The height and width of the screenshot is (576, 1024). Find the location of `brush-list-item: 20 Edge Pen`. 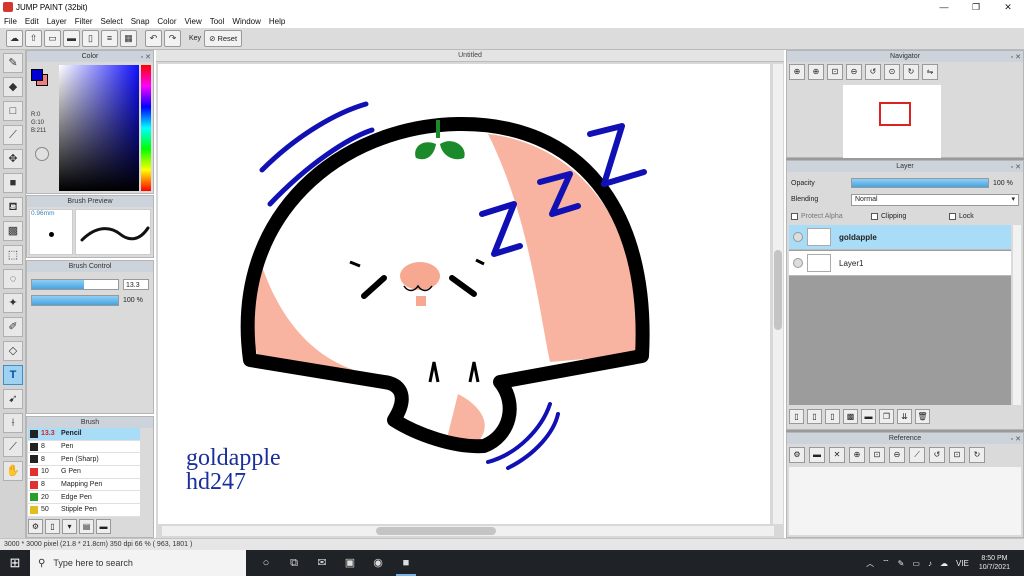

brush-list-item: 20 Edge Pen is located at coordinates (84, 498).